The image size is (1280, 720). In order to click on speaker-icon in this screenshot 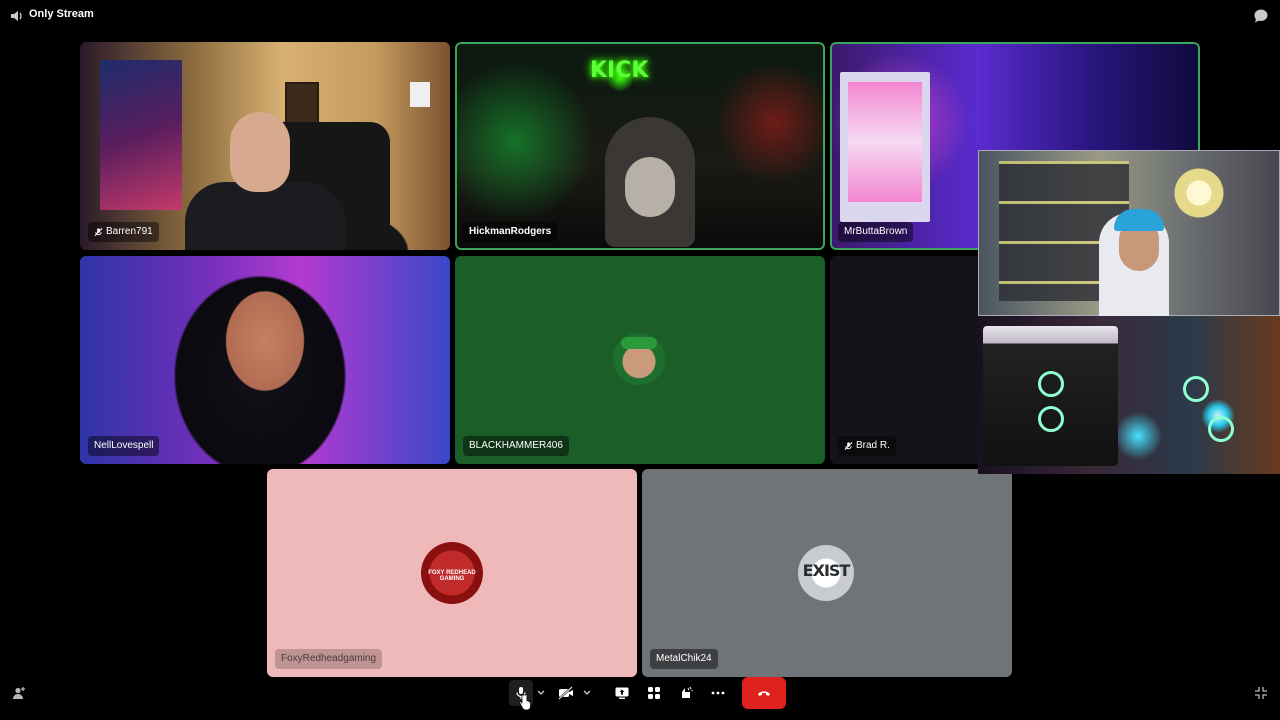, I will do `click(17, 16)`.